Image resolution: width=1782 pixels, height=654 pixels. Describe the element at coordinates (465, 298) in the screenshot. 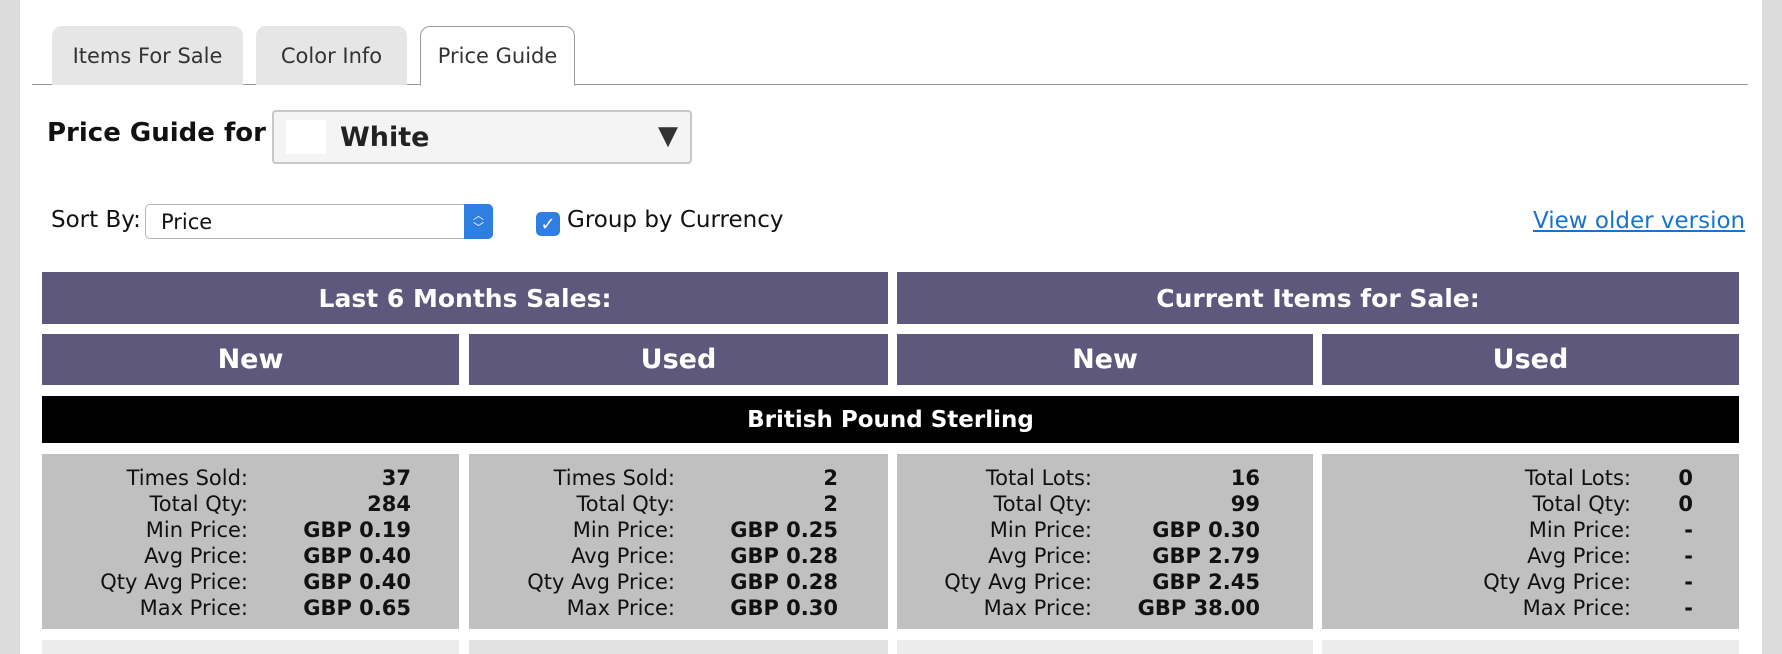

I see `last-6-months-header: Last 6 Months Sales:` at that location.